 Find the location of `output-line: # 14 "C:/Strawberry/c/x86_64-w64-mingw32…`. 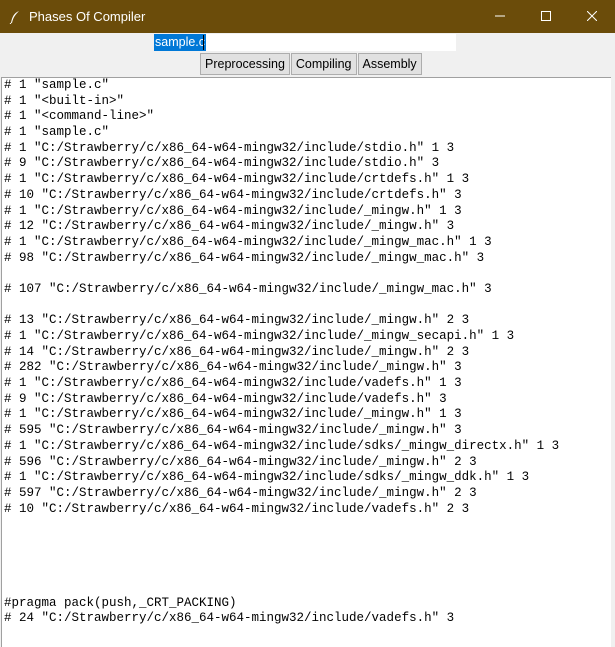

output-line: # 14 "C:/Strawberry/c/x86_64-w64-mingw32… is located at coordinates (237, 351).